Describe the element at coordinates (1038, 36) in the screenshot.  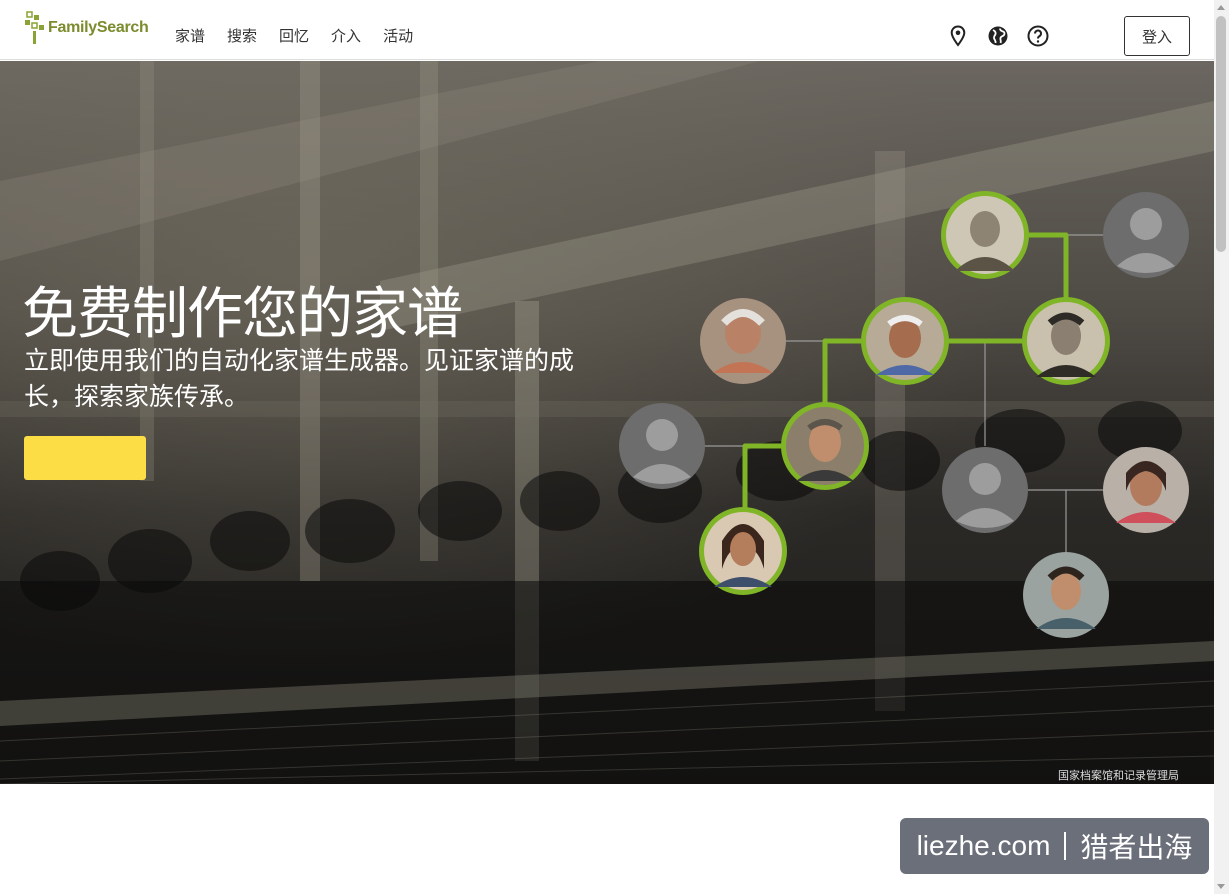
I see `help-icon` at that location.